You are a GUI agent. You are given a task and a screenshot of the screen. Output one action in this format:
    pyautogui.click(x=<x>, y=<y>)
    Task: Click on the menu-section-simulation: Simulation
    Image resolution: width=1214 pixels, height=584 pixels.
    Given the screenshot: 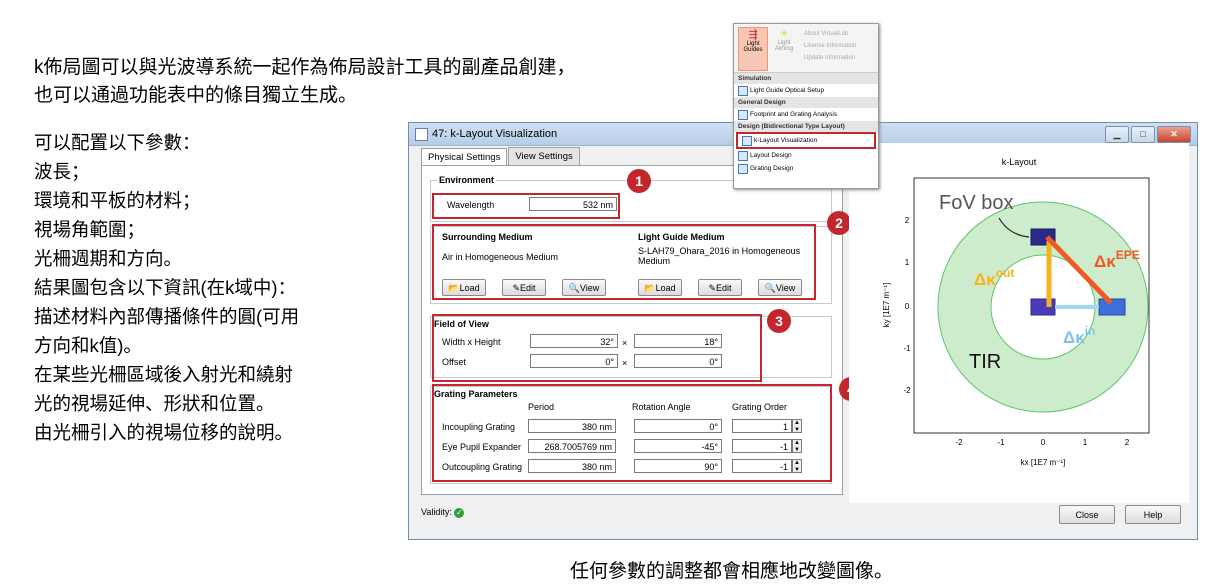 What is the action you would take?
    pyautogui.click(x=806, y=78)
    